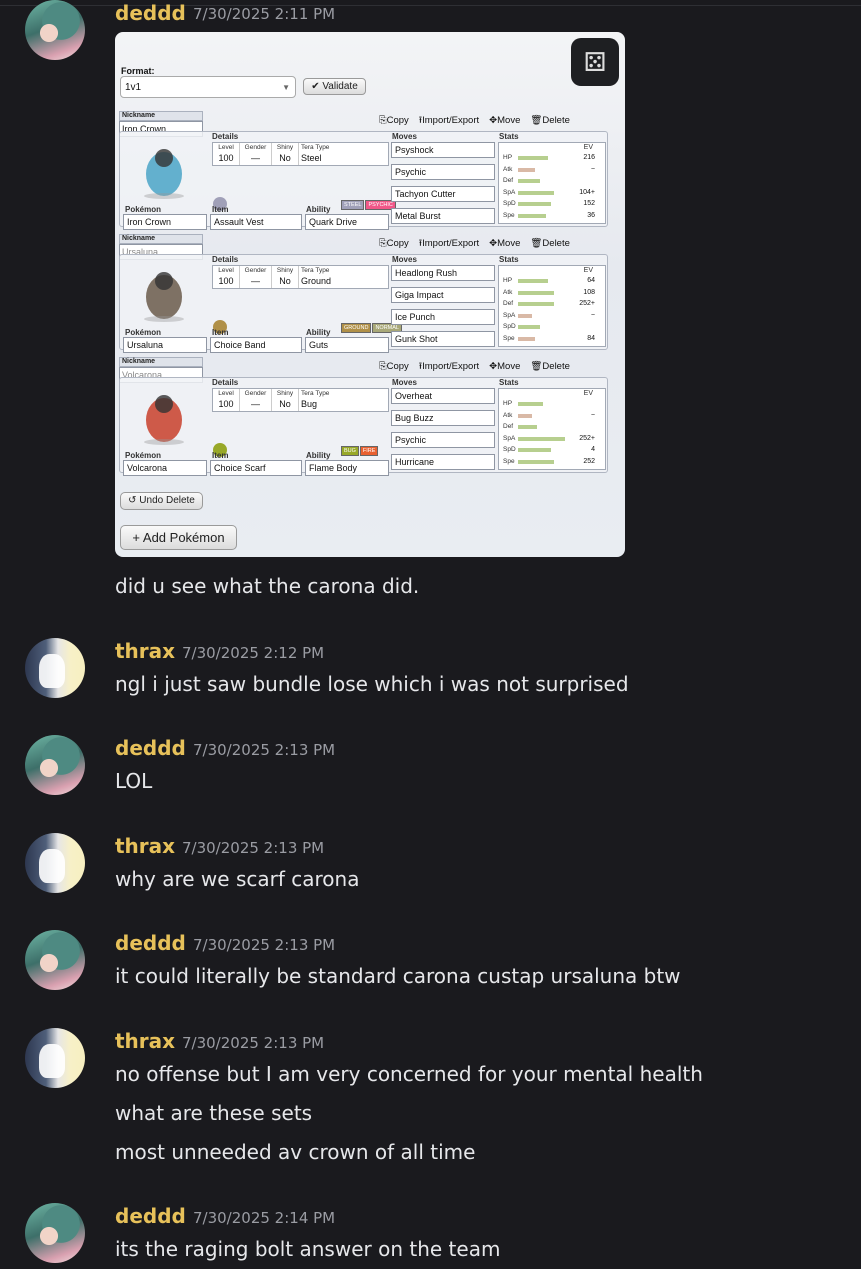  Describe the element at coordinates (443, 418) in the screenshot. I see `move-input: Bug Buzz` at that location.